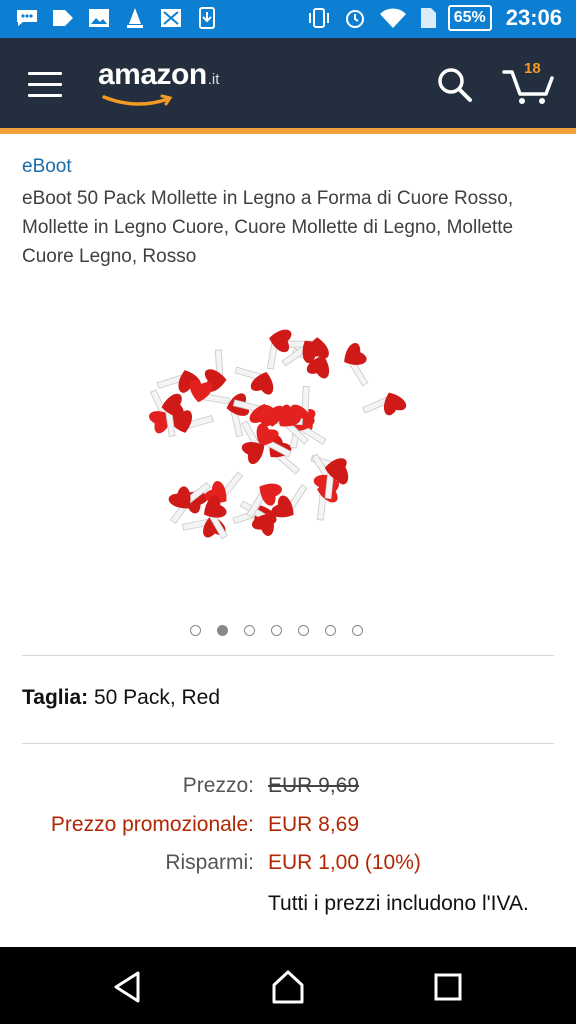  Describe the element at coordinates (398, 903) in the screenshot. I see `vat-note: Tutti i prezzi includono l'IVA.` at that location.